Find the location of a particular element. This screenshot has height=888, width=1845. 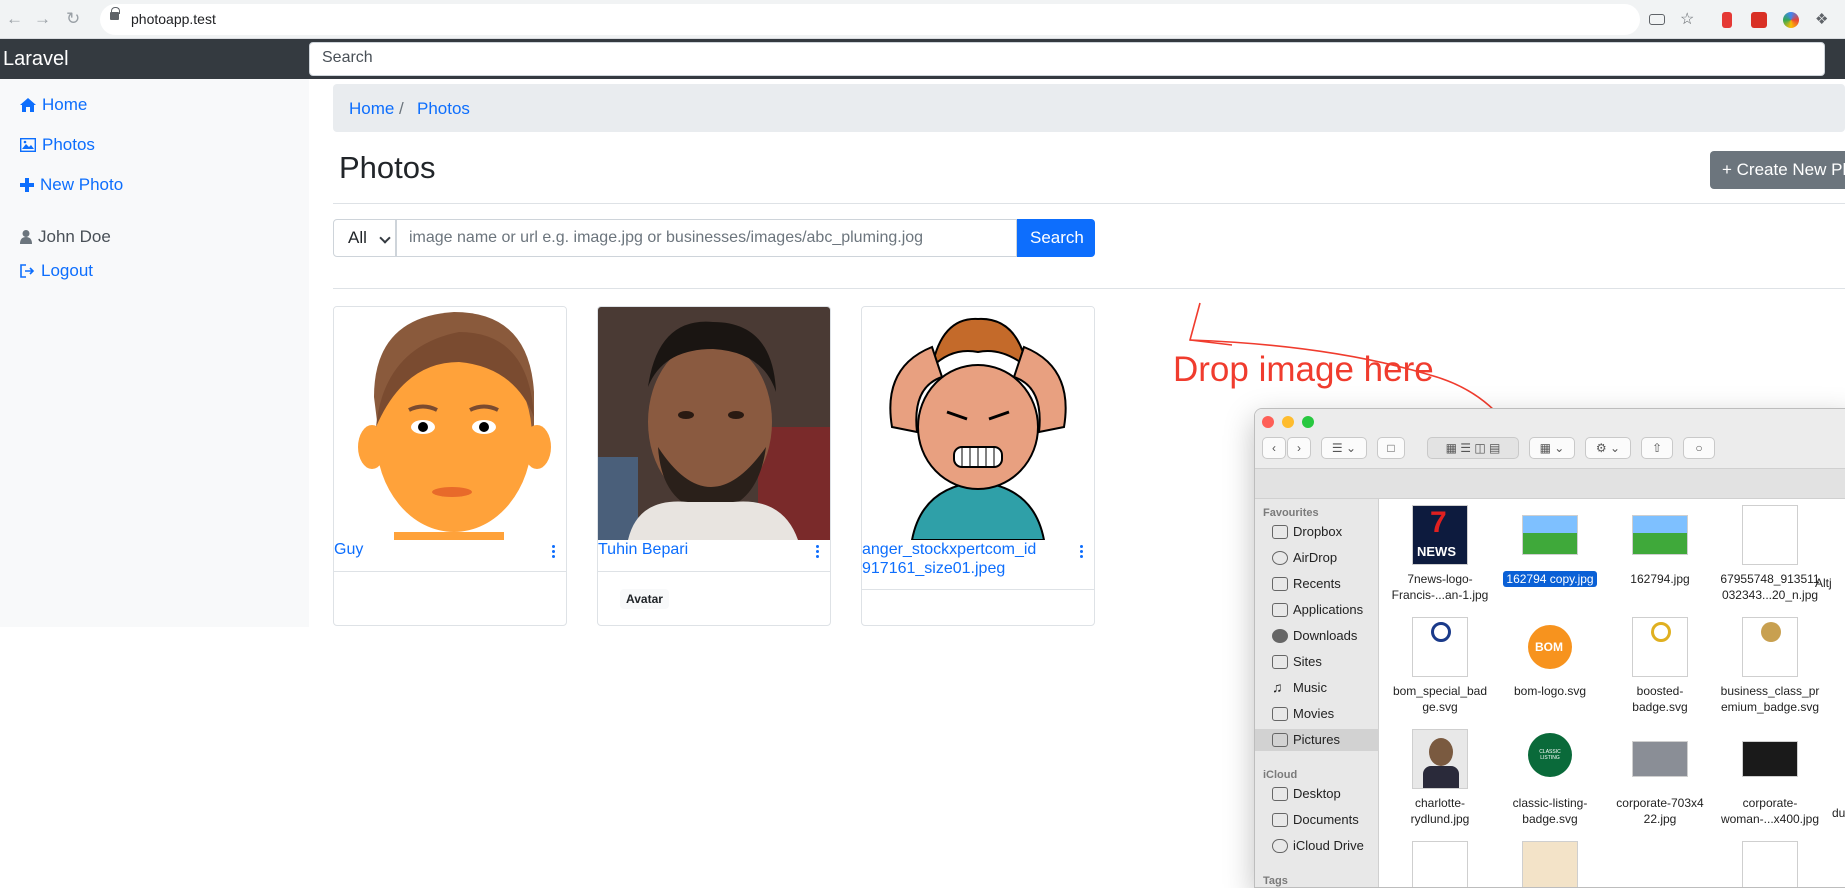

file-name: classic-listing-badge.svg is located at coordinates (1550, 811).